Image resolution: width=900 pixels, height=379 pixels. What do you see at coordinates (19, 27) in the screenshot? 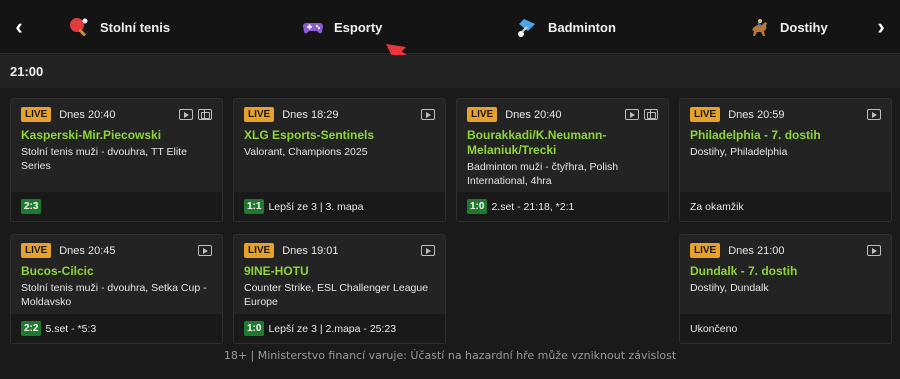
I see `nav-prev-arrow: ‹` at bounding box center [19, 27].